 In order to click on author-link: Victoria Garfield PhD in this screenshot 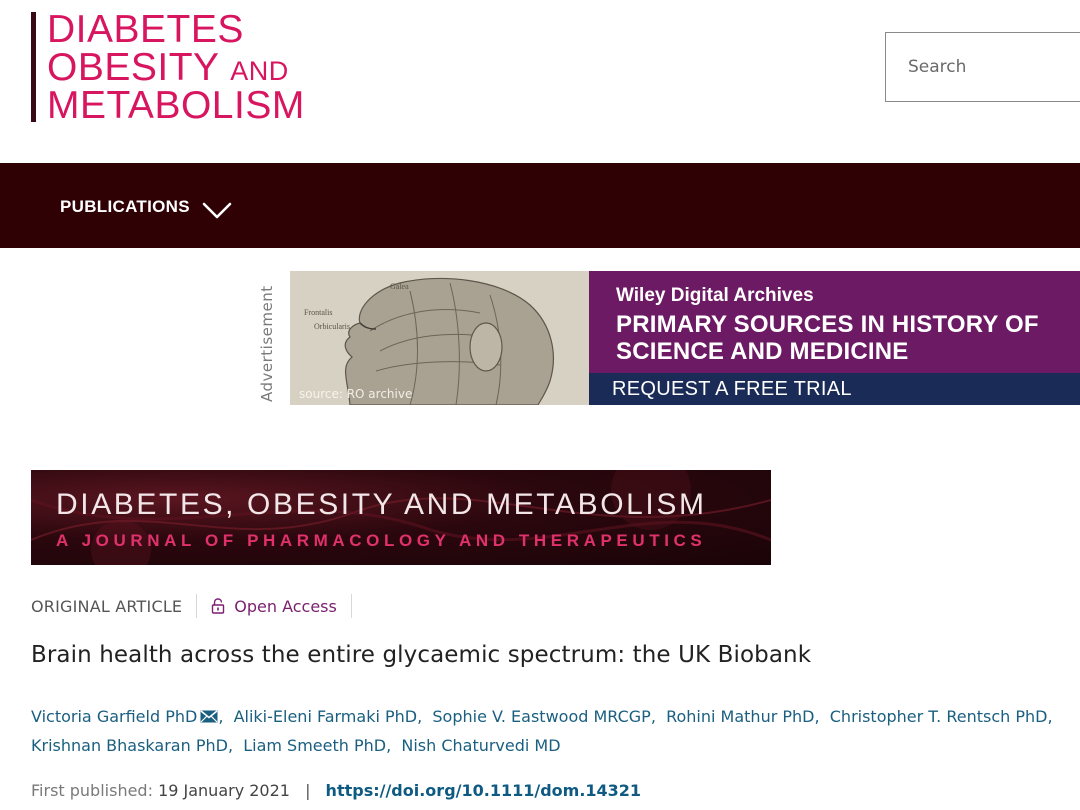, I will do `click(114, 716)`.